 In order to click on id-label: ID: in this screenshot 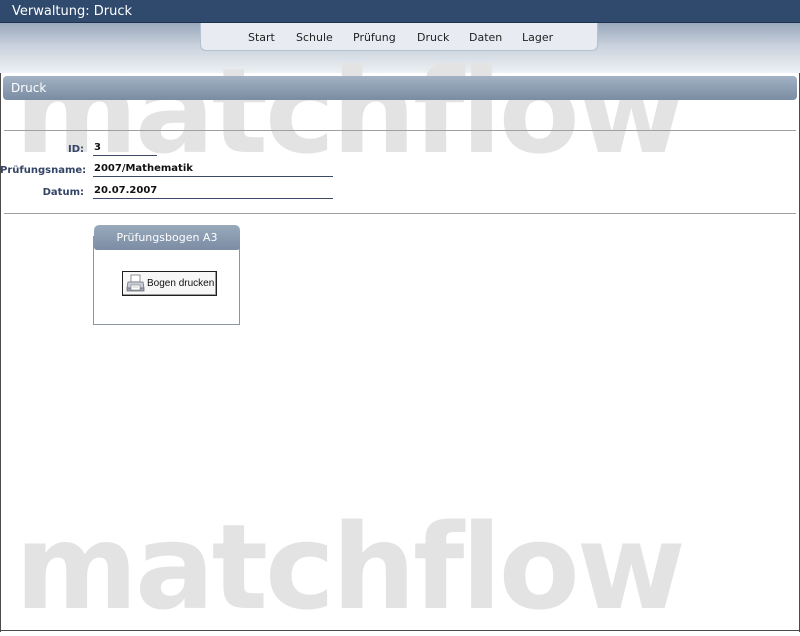, I will do `click(75, 149)`.